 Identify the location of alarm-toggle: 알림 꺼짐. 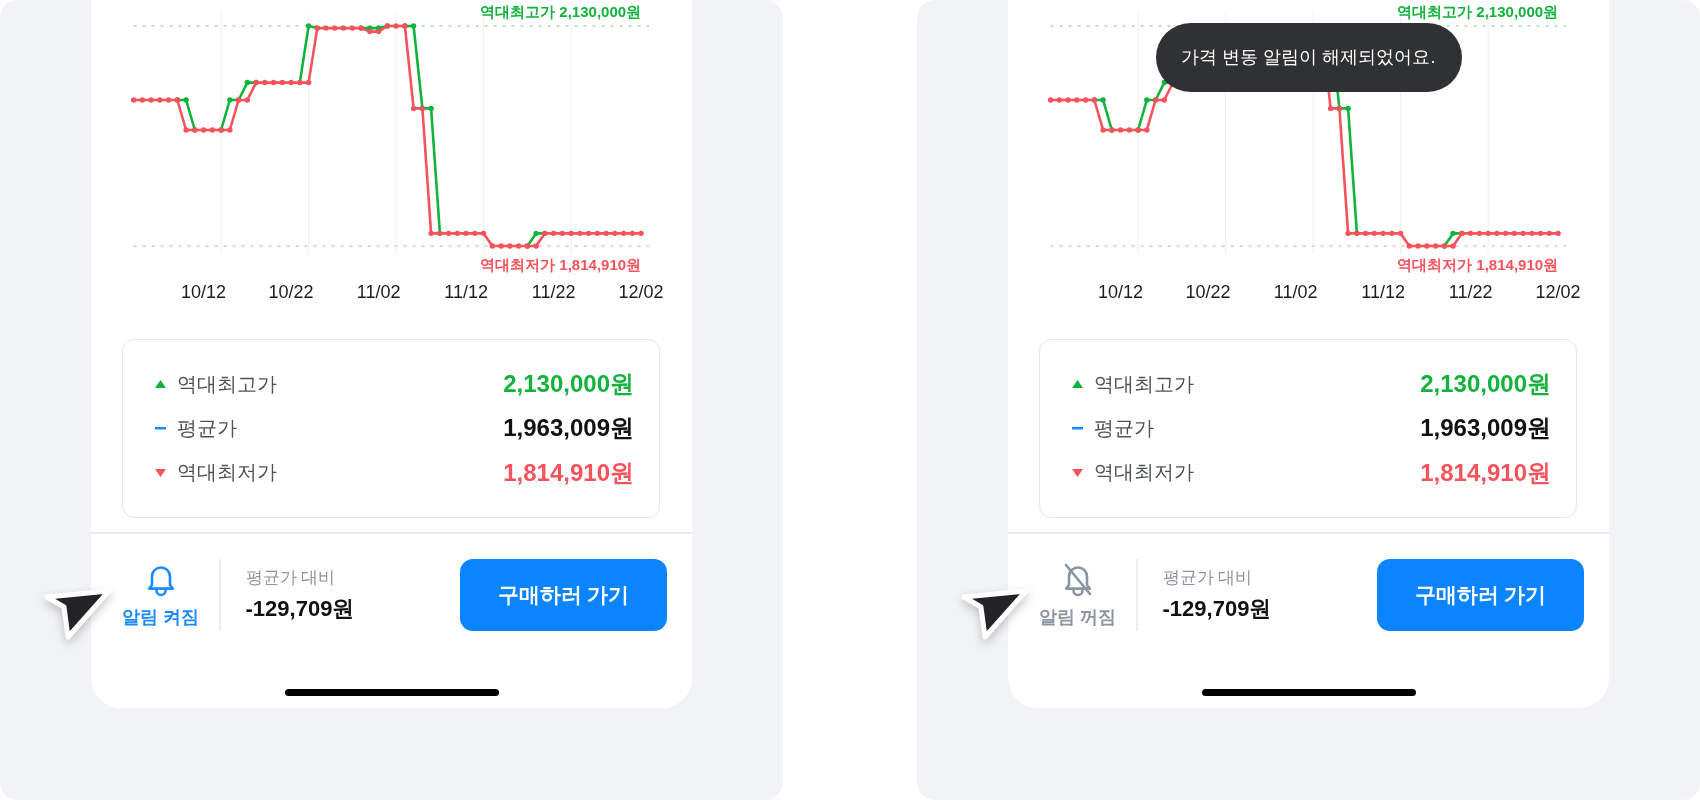
(1077, 594).